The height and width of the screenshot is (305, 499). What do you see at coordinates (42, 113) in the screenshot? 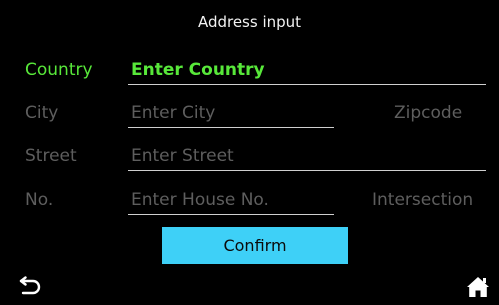
I see `city-label: City` at bounding box center [42, 113].